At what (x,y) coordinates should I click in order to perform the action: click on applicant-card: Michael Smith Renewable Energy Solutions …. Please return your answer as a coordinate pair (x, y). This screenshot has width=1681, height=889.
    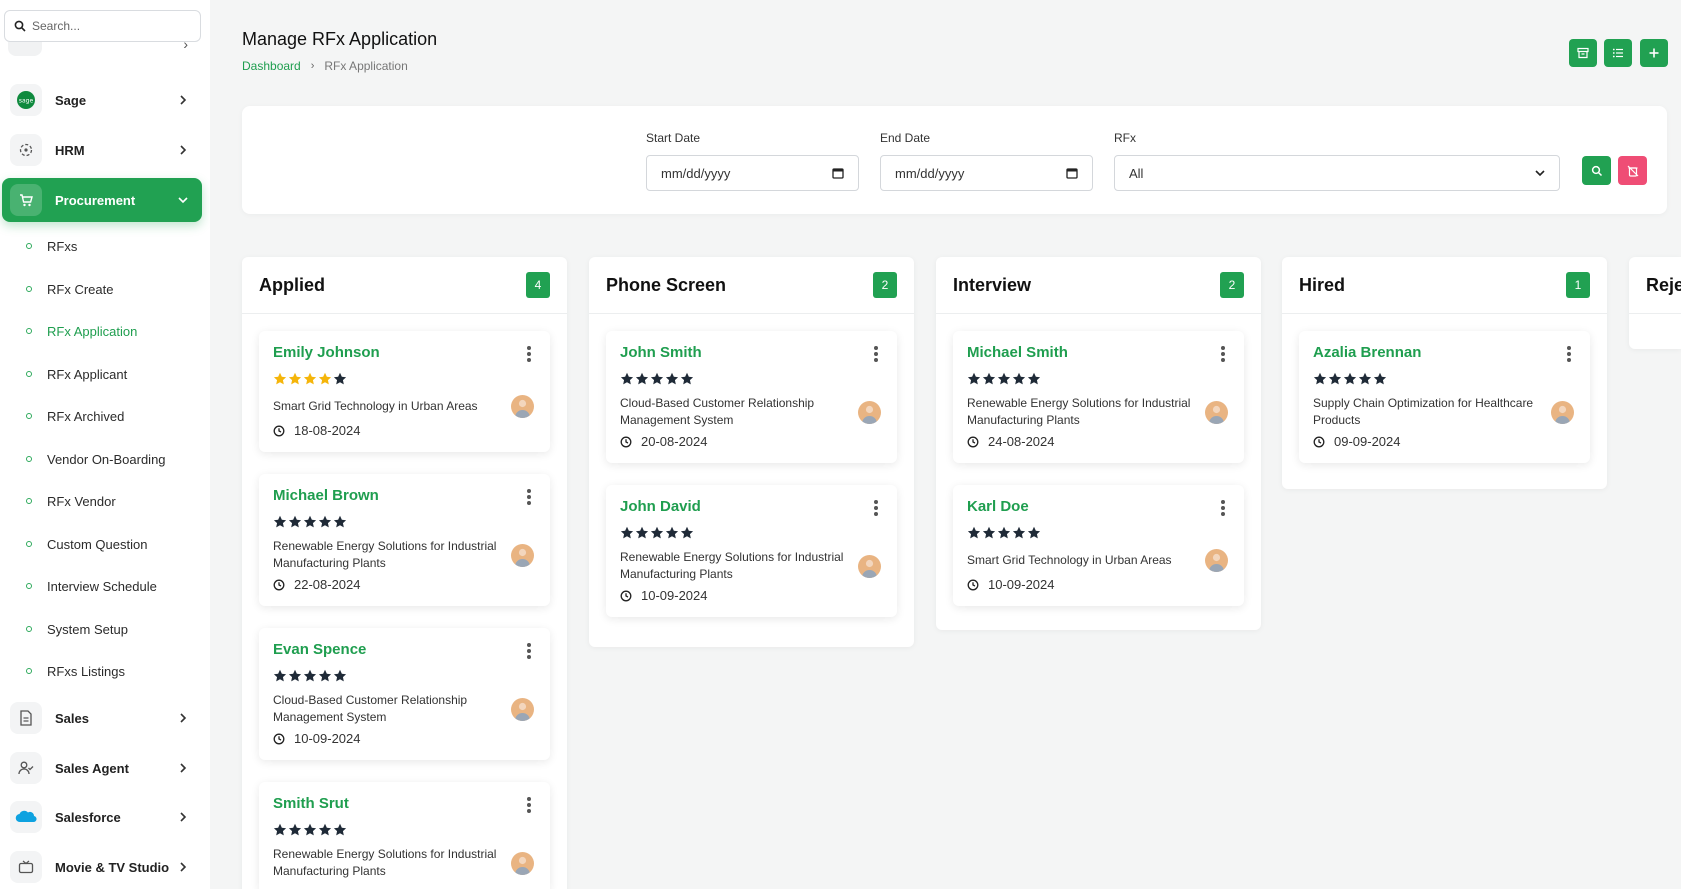
    Looking at the image, I should click on (1098, 397).